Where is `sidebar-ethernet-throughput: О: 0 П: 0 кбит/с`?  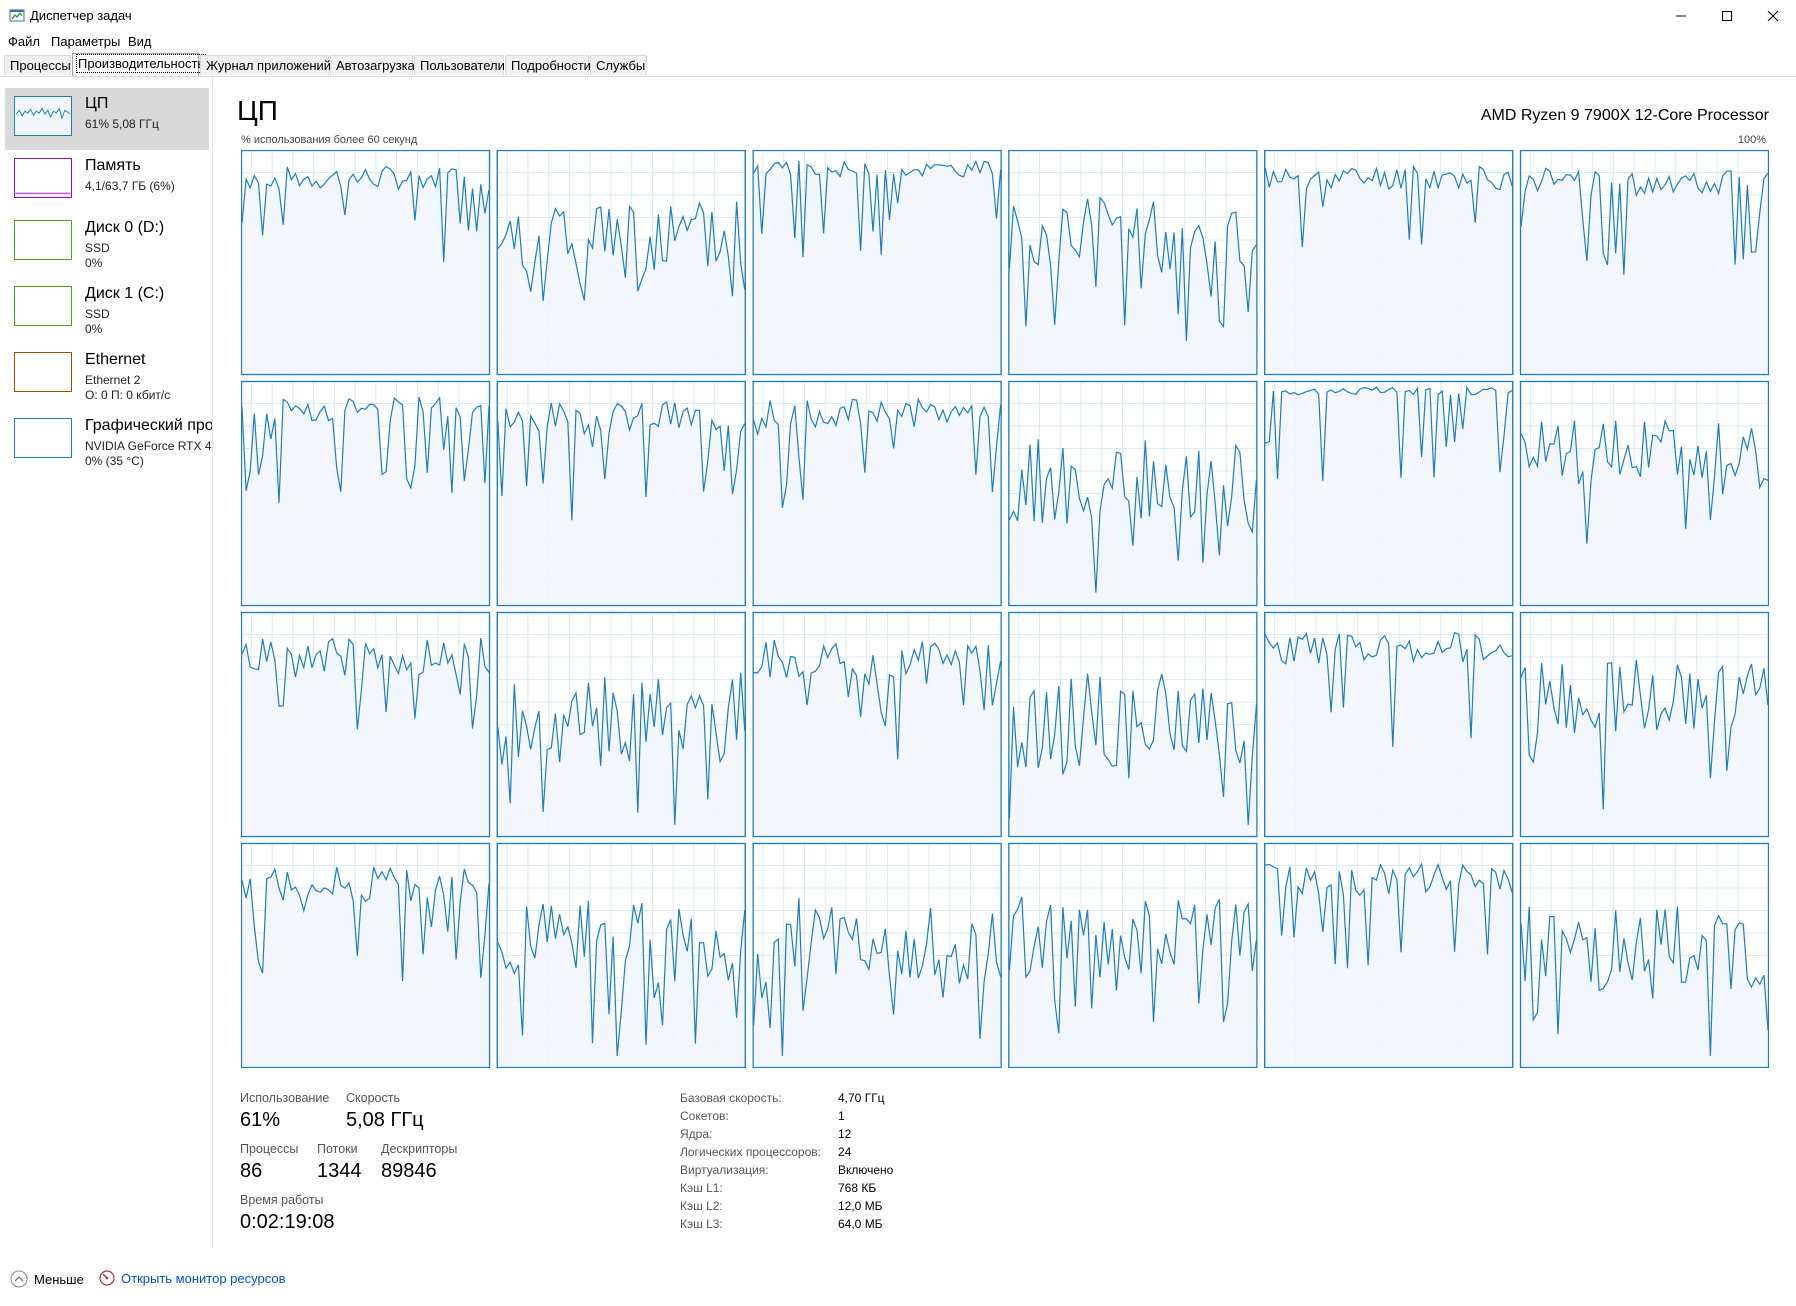 sidebar-ethernet-throughput: О: 0 П: 0 кбит/с is located at coordinates (128, 395).